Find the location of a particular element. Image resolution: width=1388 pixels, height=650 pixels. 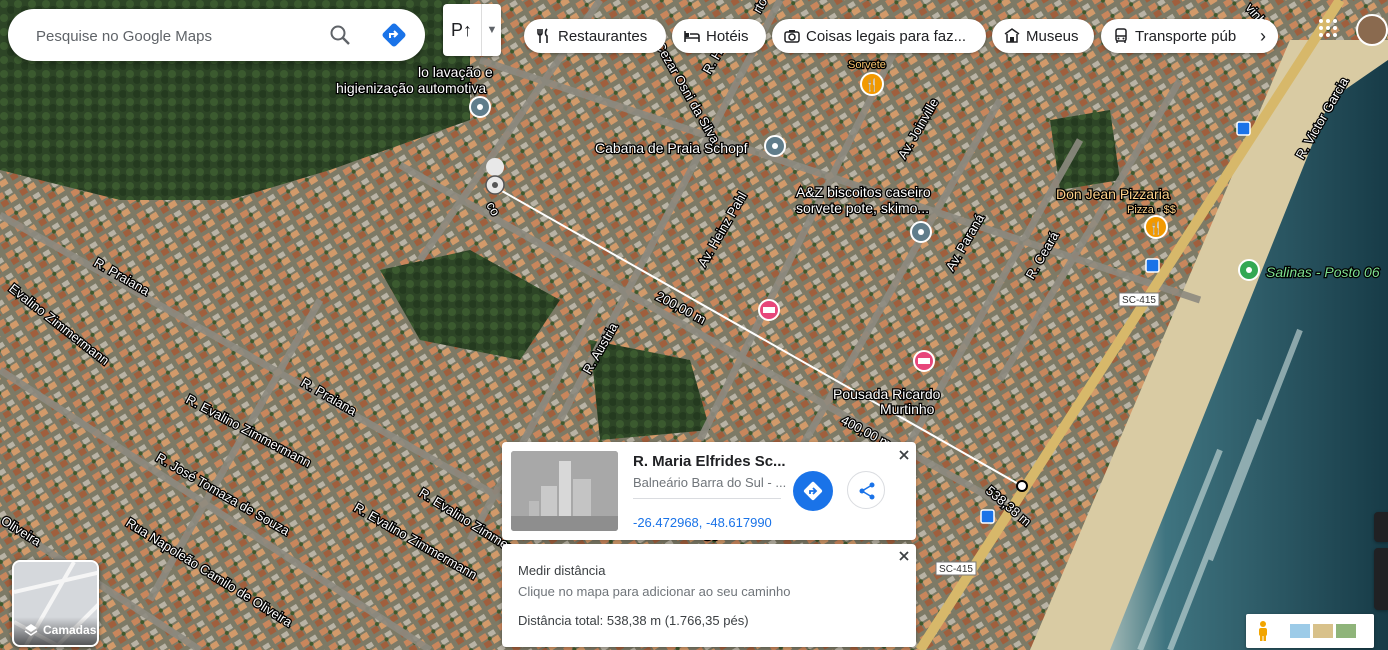

place-label-carwash-1: lo lavação e is located at coordinates (455, 72).